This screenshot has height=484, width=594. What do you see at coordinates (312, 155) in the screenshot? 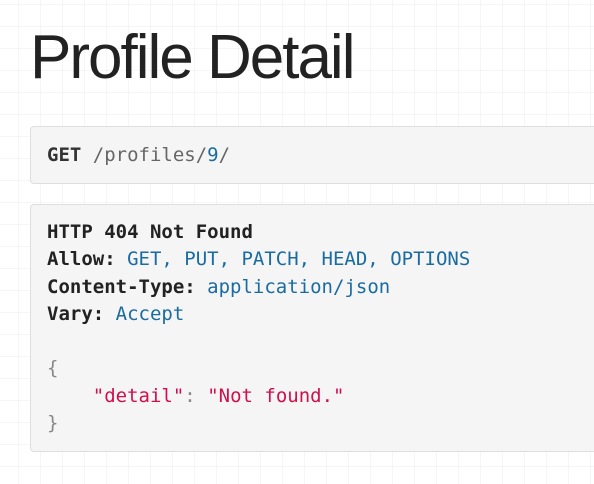
I see `request-panel: GET /profiles/9/` at bounding box center [312, 155].